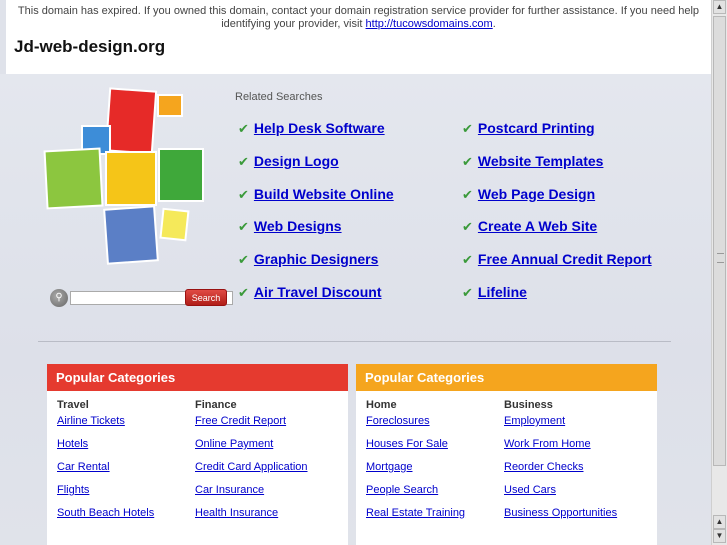 The width and height of the screenshot is (727, 545). What do you see at coordinates (105, 424) in the screenshot?
I see `category-link: Airline Tickets` at bounding box center [105, 424].